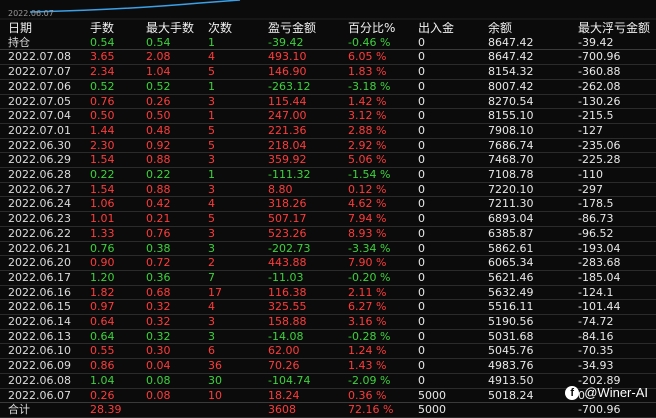  I want to click on max-lots-cell: 0.22, so click(158, 175).